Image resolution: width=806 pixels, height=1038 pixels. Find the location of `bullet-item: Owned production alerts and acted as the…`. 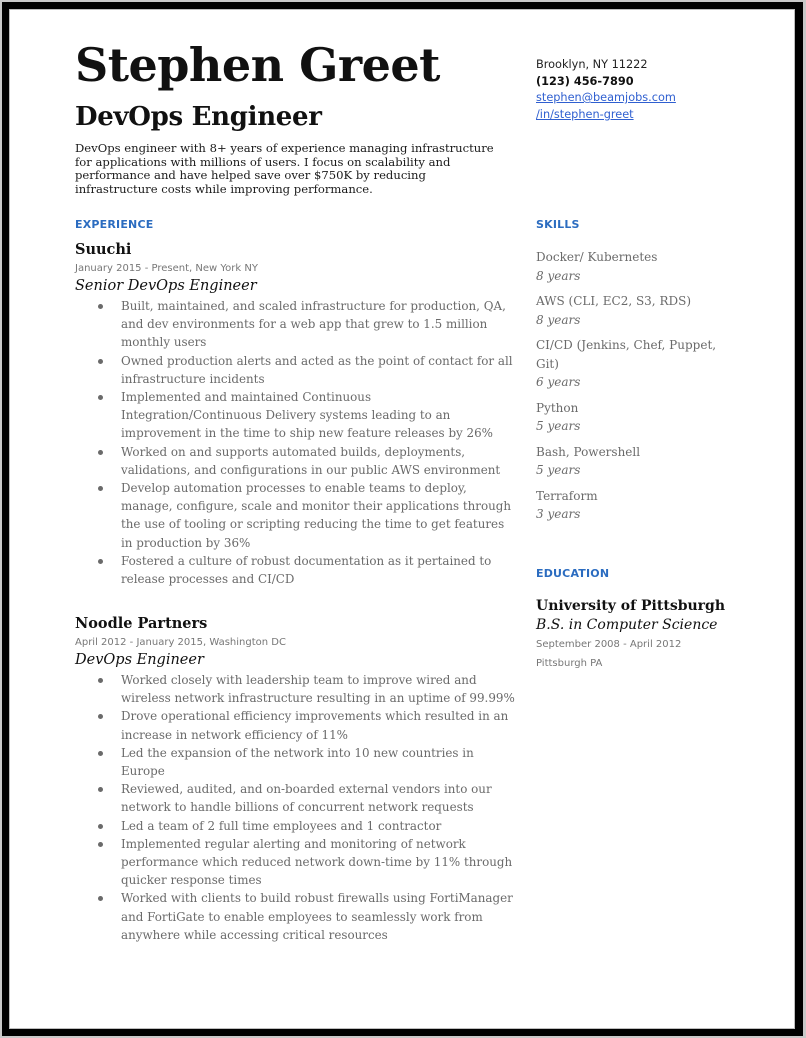

bullet-item: Owned production alerts and acted as the… is located at coordinates (295, 370).